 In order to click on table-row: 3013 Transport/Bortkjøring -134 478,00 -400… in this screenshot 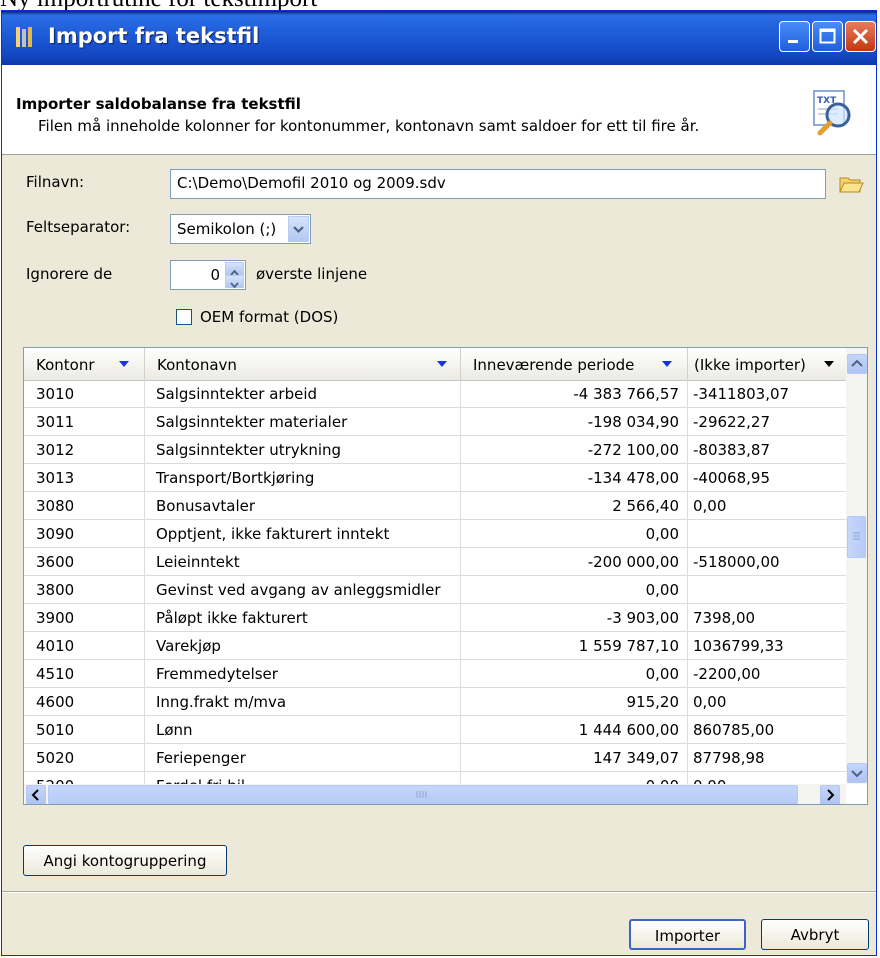, I will do `click(435, 478)`.